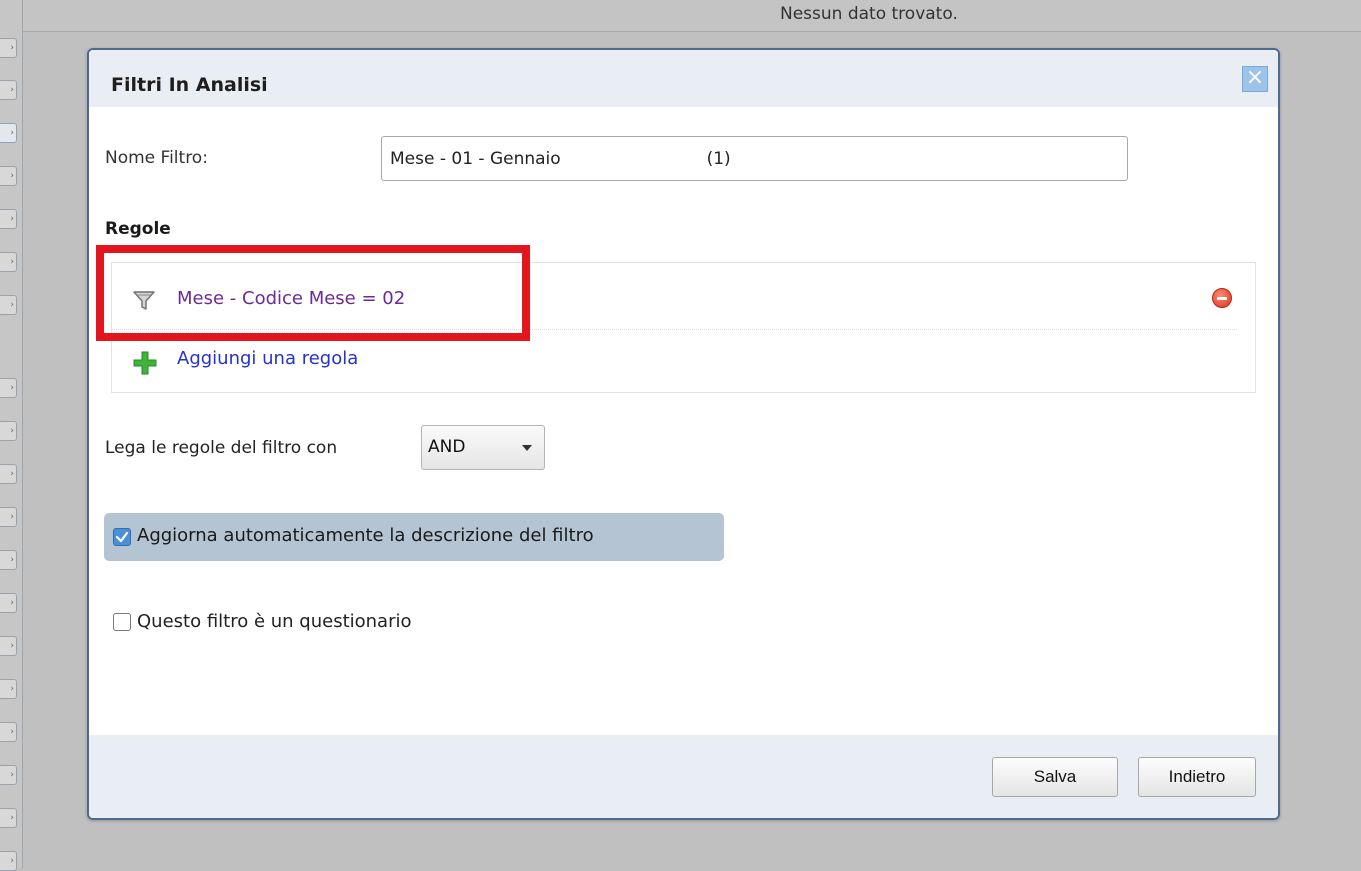 The image size is (1361, 871). What do you see at coordinates (1055, 777) in the screenshot?
I see `save-button: Salva` at bounding box center [1055, 777].